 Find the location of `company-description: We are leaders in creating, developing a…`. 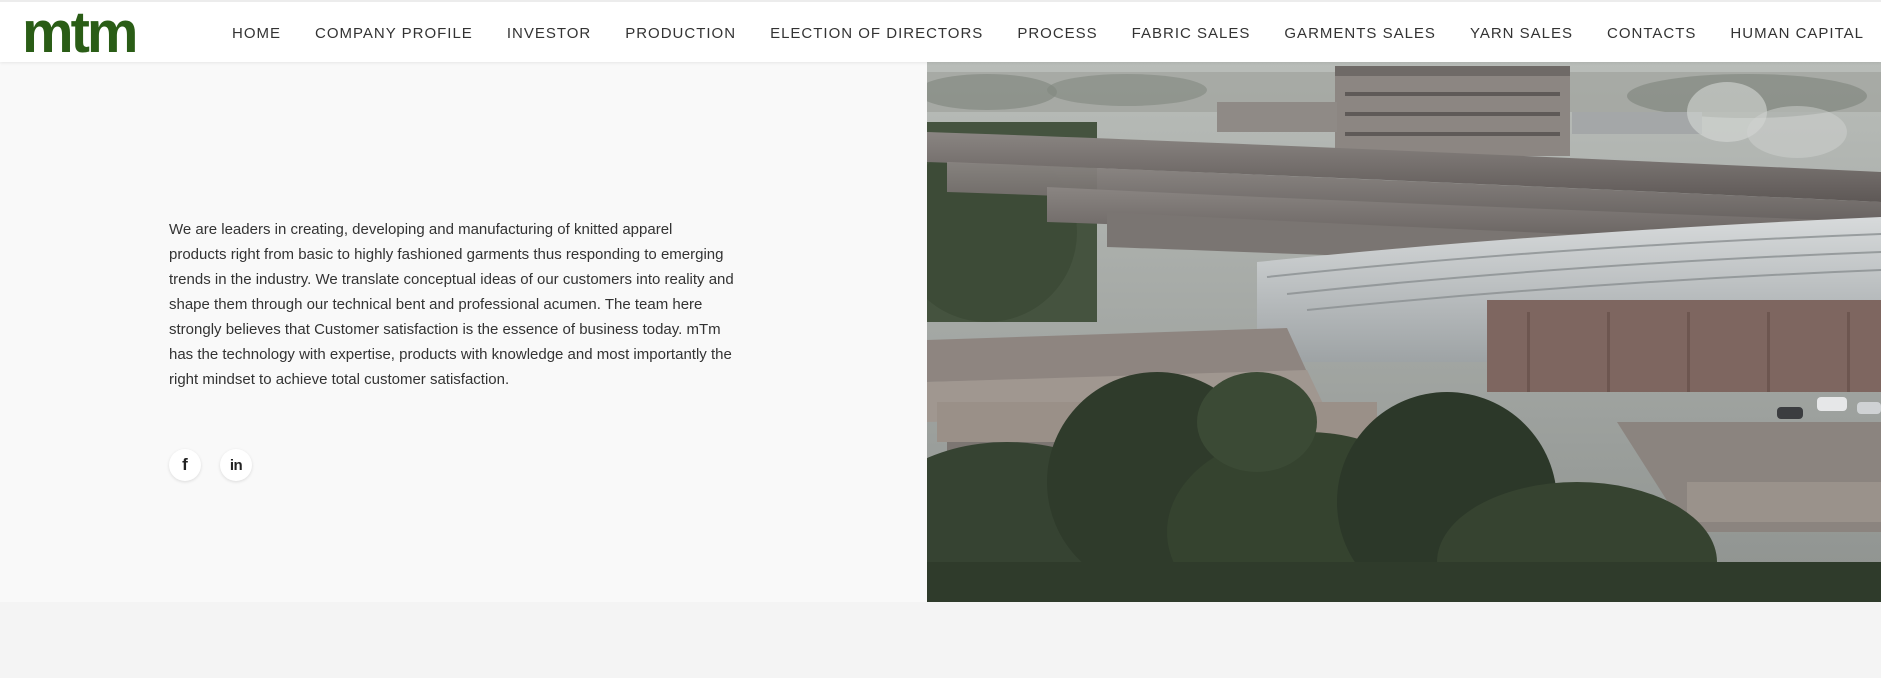

company-description: We are leaders in creating, developing a… is located at coordinates (451, 304).